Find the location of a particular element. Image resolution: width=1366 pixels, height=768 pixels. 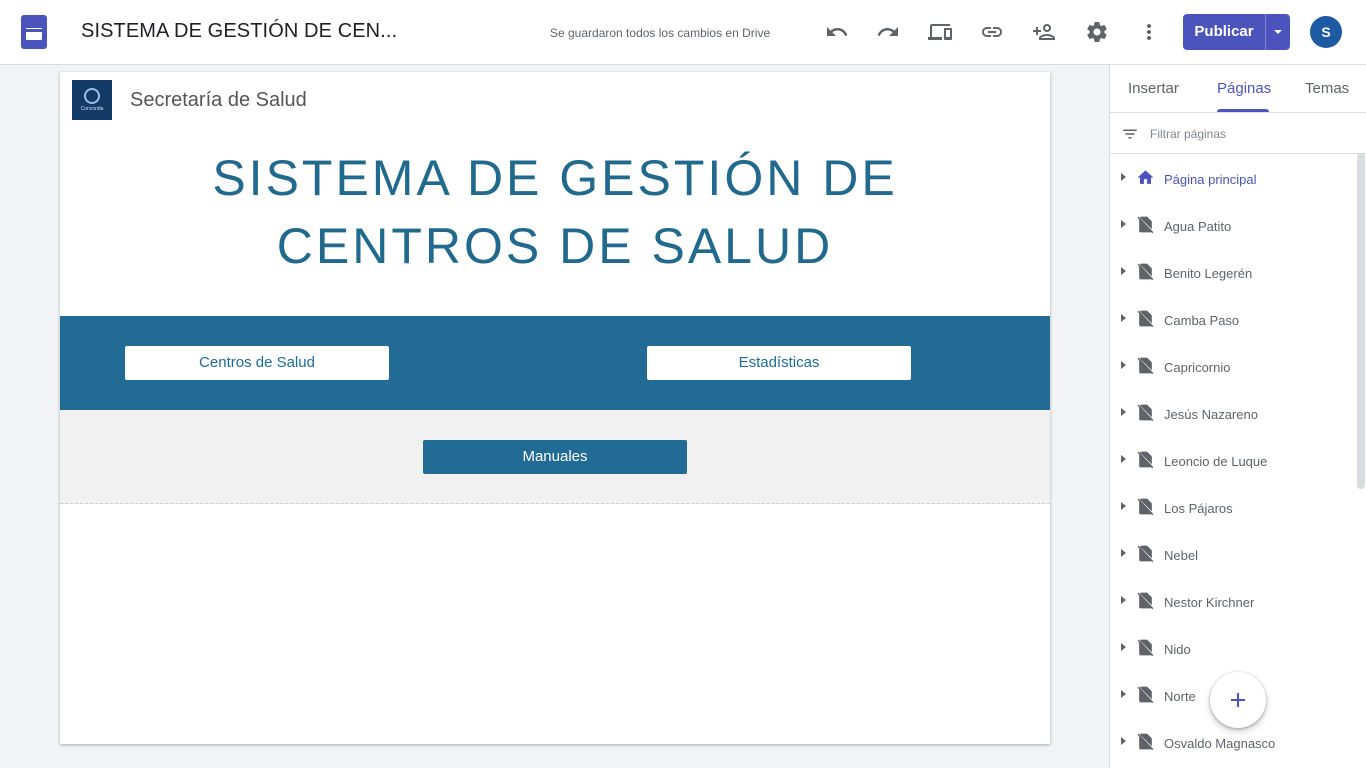

page-list-item: Página principal is located at coordinates (1233, 177).